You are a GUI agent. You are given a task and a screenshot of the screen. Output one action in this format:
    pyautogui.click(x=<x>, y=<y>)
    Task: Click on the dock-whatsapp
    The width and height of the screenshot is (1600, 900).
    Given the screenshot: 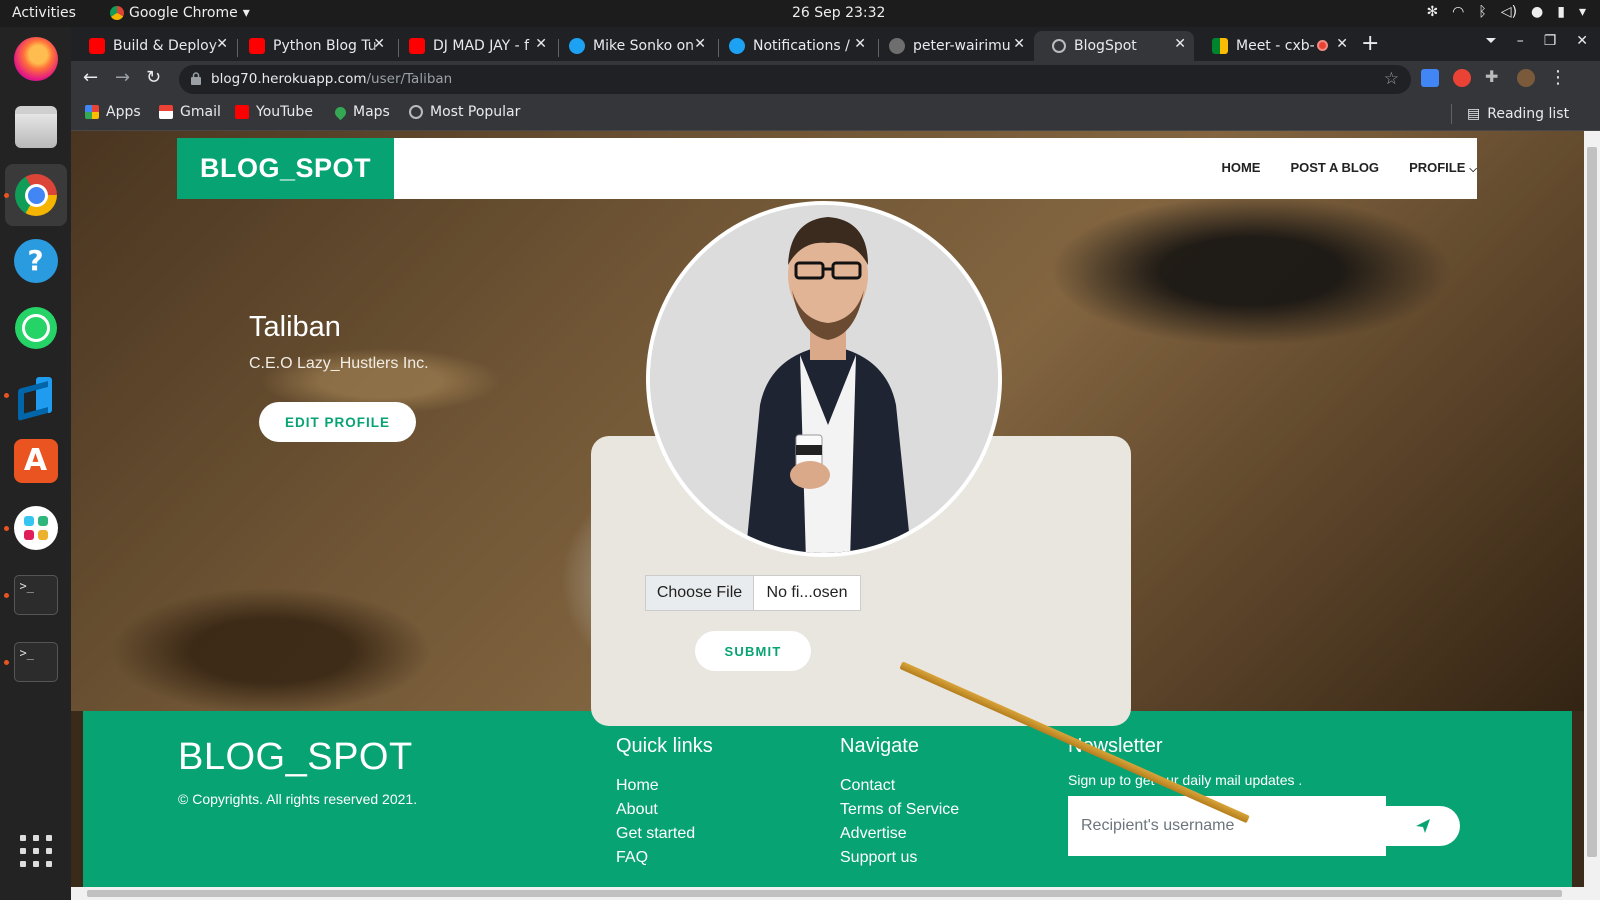 What is the action you would take?
    pyautogui.click(x=35, y=327)
    